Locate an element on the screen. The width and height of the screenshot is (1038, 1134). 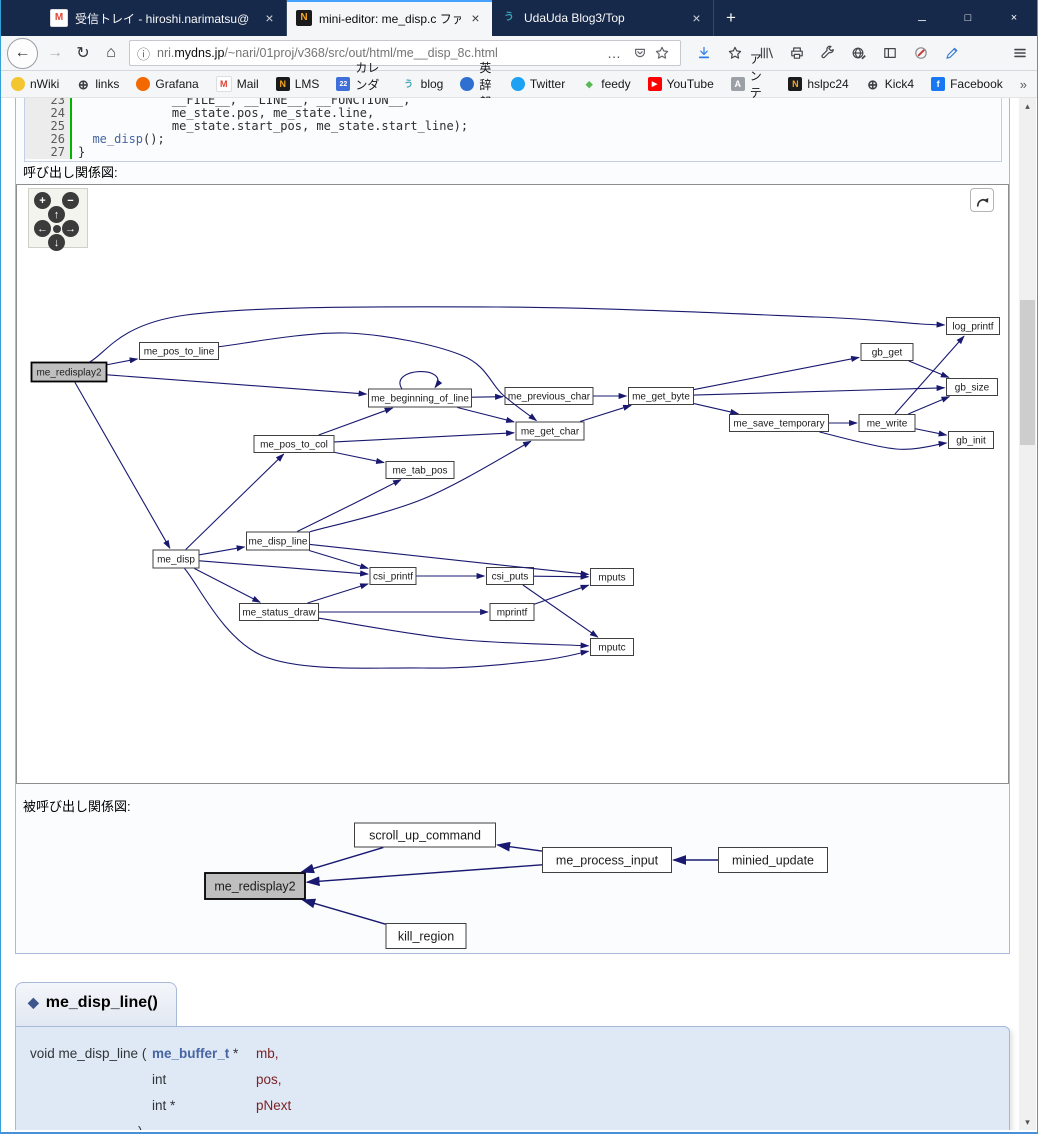
graph-node-gb_size: gb_size is located at coordinates (972, 387).